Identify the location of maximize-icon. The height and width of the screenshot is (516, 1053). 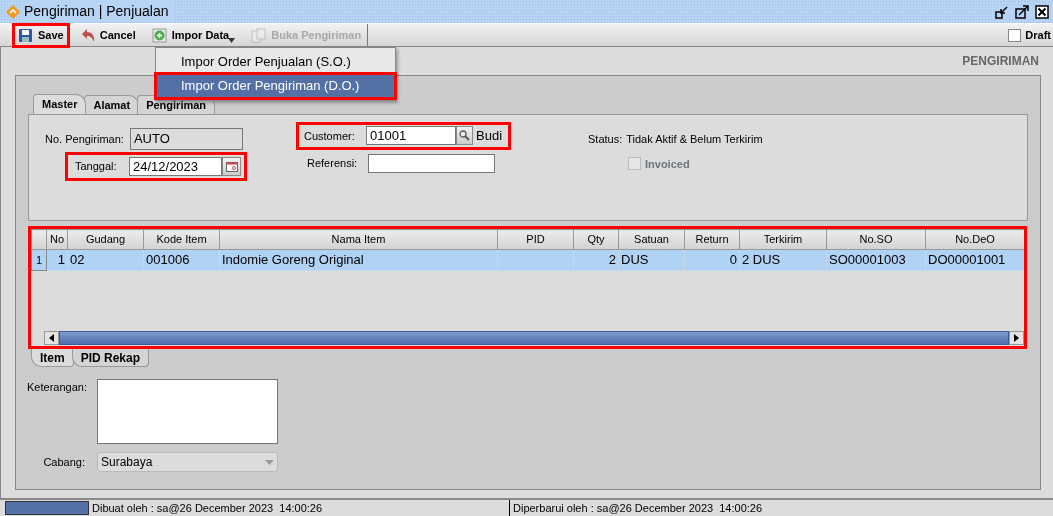
(1022, 11).